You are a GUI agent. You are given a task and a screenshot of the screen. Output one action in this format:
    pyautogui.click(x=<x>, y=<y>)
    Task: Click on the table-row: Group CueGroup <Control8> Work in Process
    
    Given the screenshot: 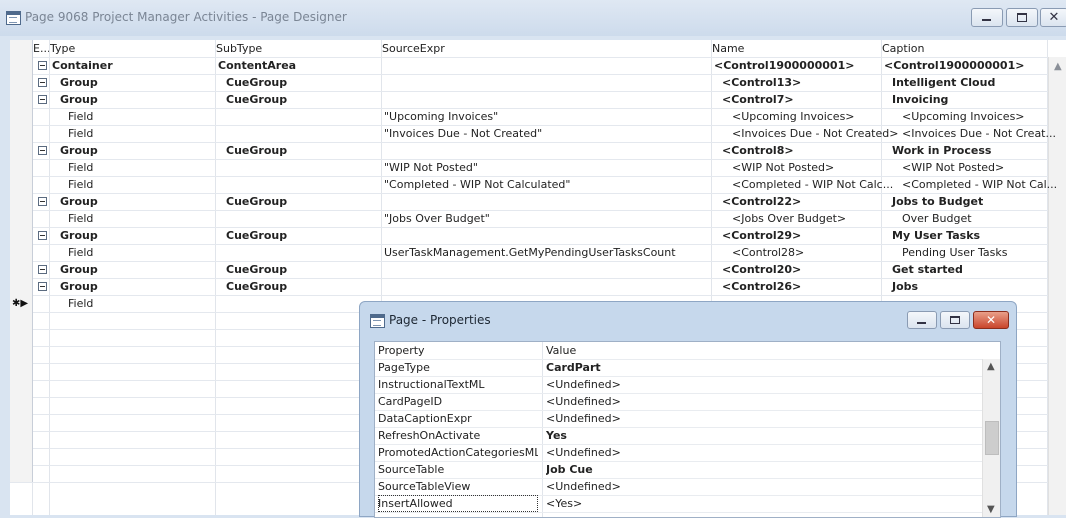 What is the action you would take?
    pyautogui.click(x=529, y=151)
    